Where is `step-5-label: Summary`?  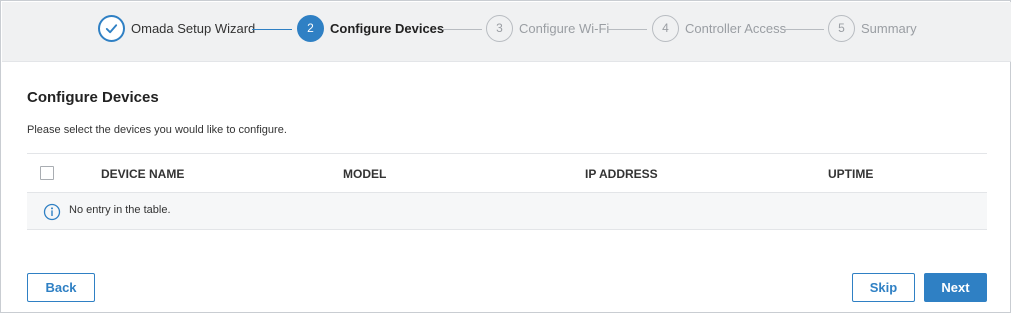 step-5-label: Summary is located at coordinates (889, 28).